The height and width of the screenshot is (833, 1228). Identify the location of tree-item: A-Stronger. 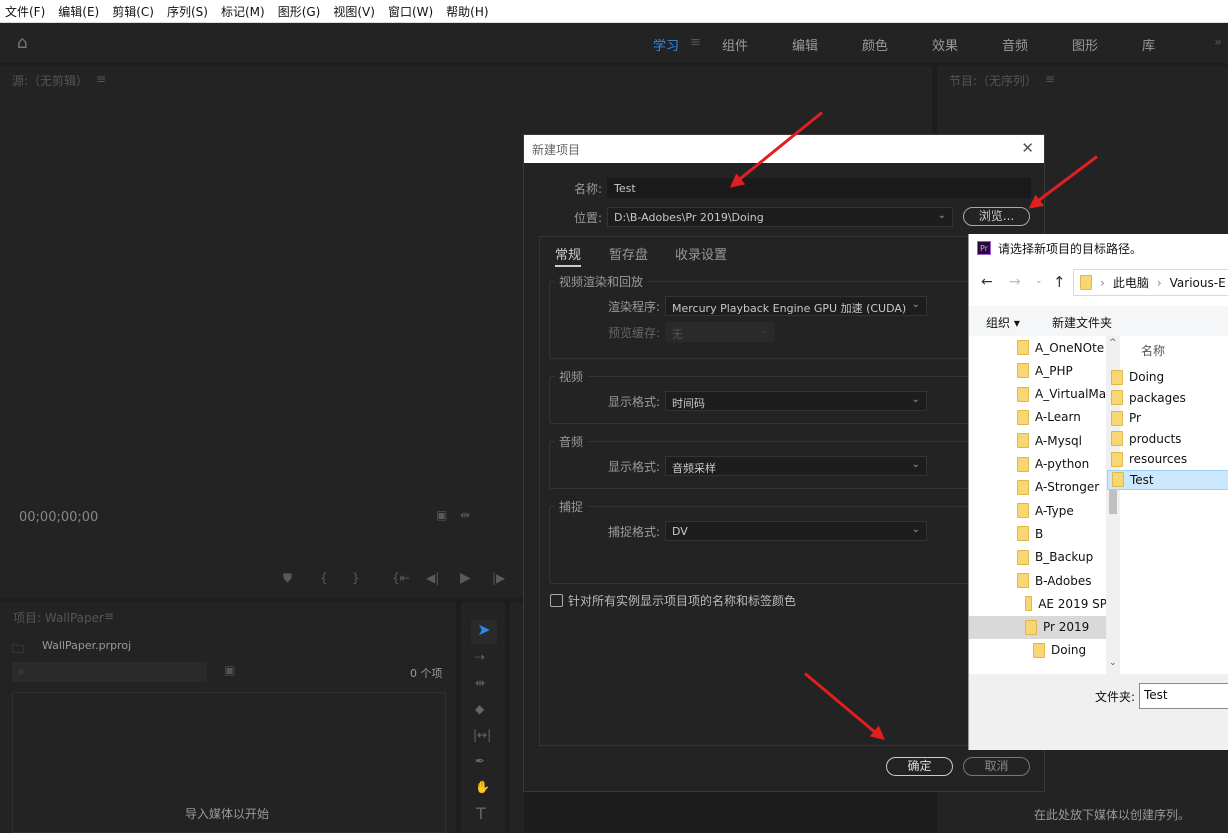
(1038, 487).